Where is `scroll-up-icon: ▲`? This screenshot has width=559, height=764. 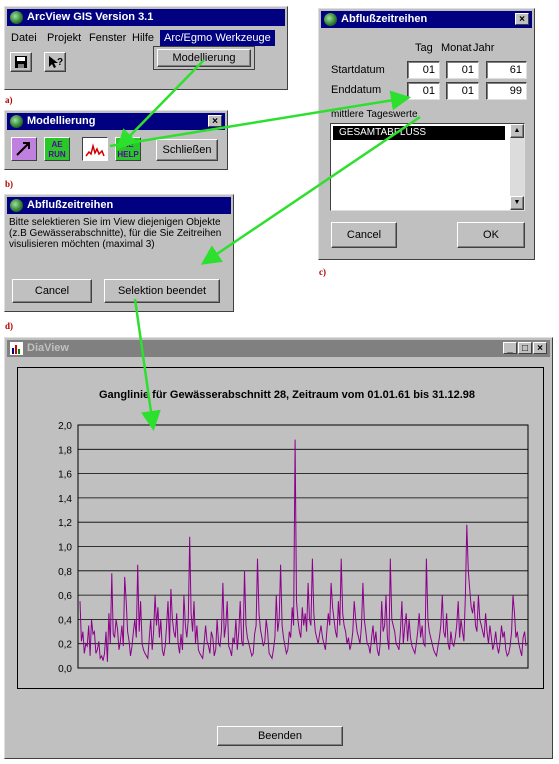
scroll-up-icon: ▲ is located at coordinates (517, 131).